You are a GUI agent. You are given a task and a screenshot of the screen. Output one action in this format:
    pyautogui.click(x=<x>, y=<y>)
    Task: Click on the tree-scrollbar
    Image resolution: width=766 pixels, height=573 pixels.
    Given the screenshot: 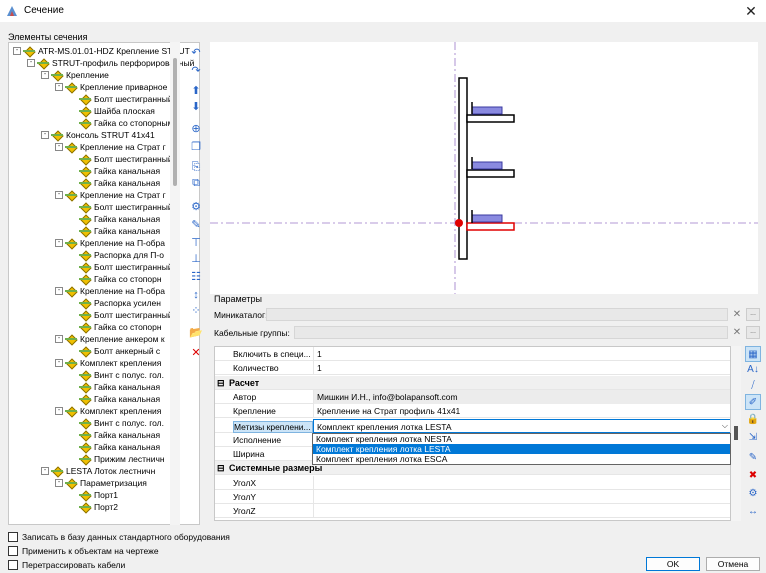 What is the action you would take?
    pyautogui.click(x=175, y=283)
    